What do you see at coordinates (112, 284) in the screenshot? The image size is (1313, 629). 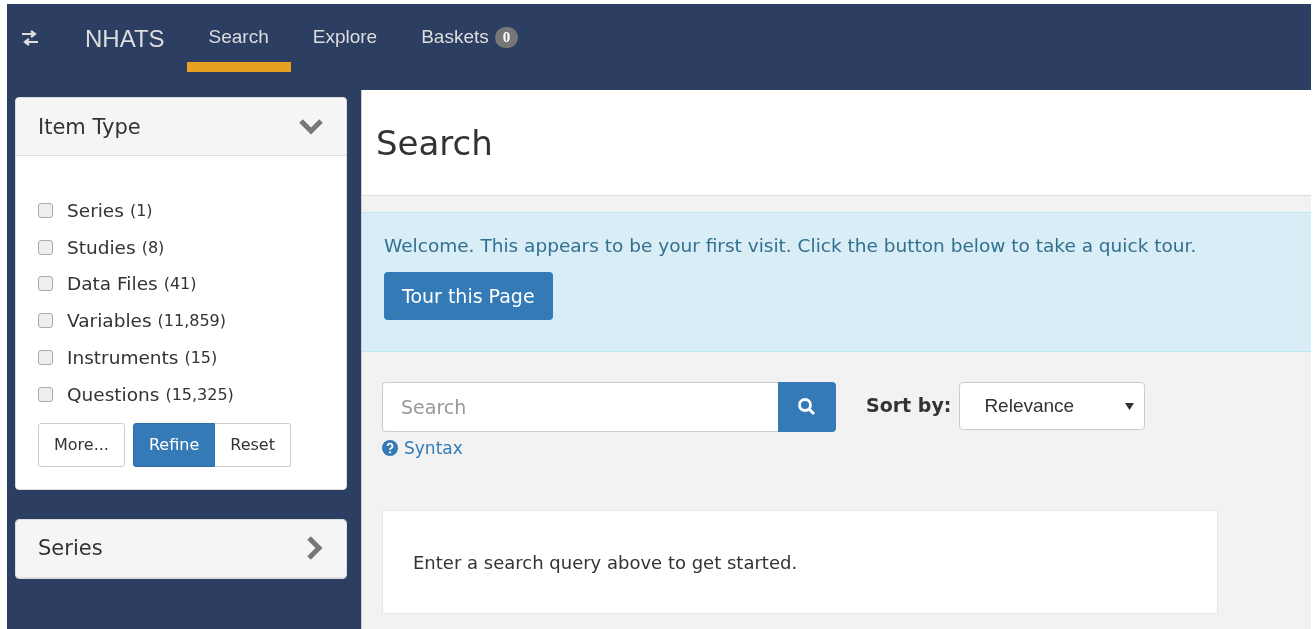 I see `checkbox-label: Data Files` at bounding box center [112, 284].